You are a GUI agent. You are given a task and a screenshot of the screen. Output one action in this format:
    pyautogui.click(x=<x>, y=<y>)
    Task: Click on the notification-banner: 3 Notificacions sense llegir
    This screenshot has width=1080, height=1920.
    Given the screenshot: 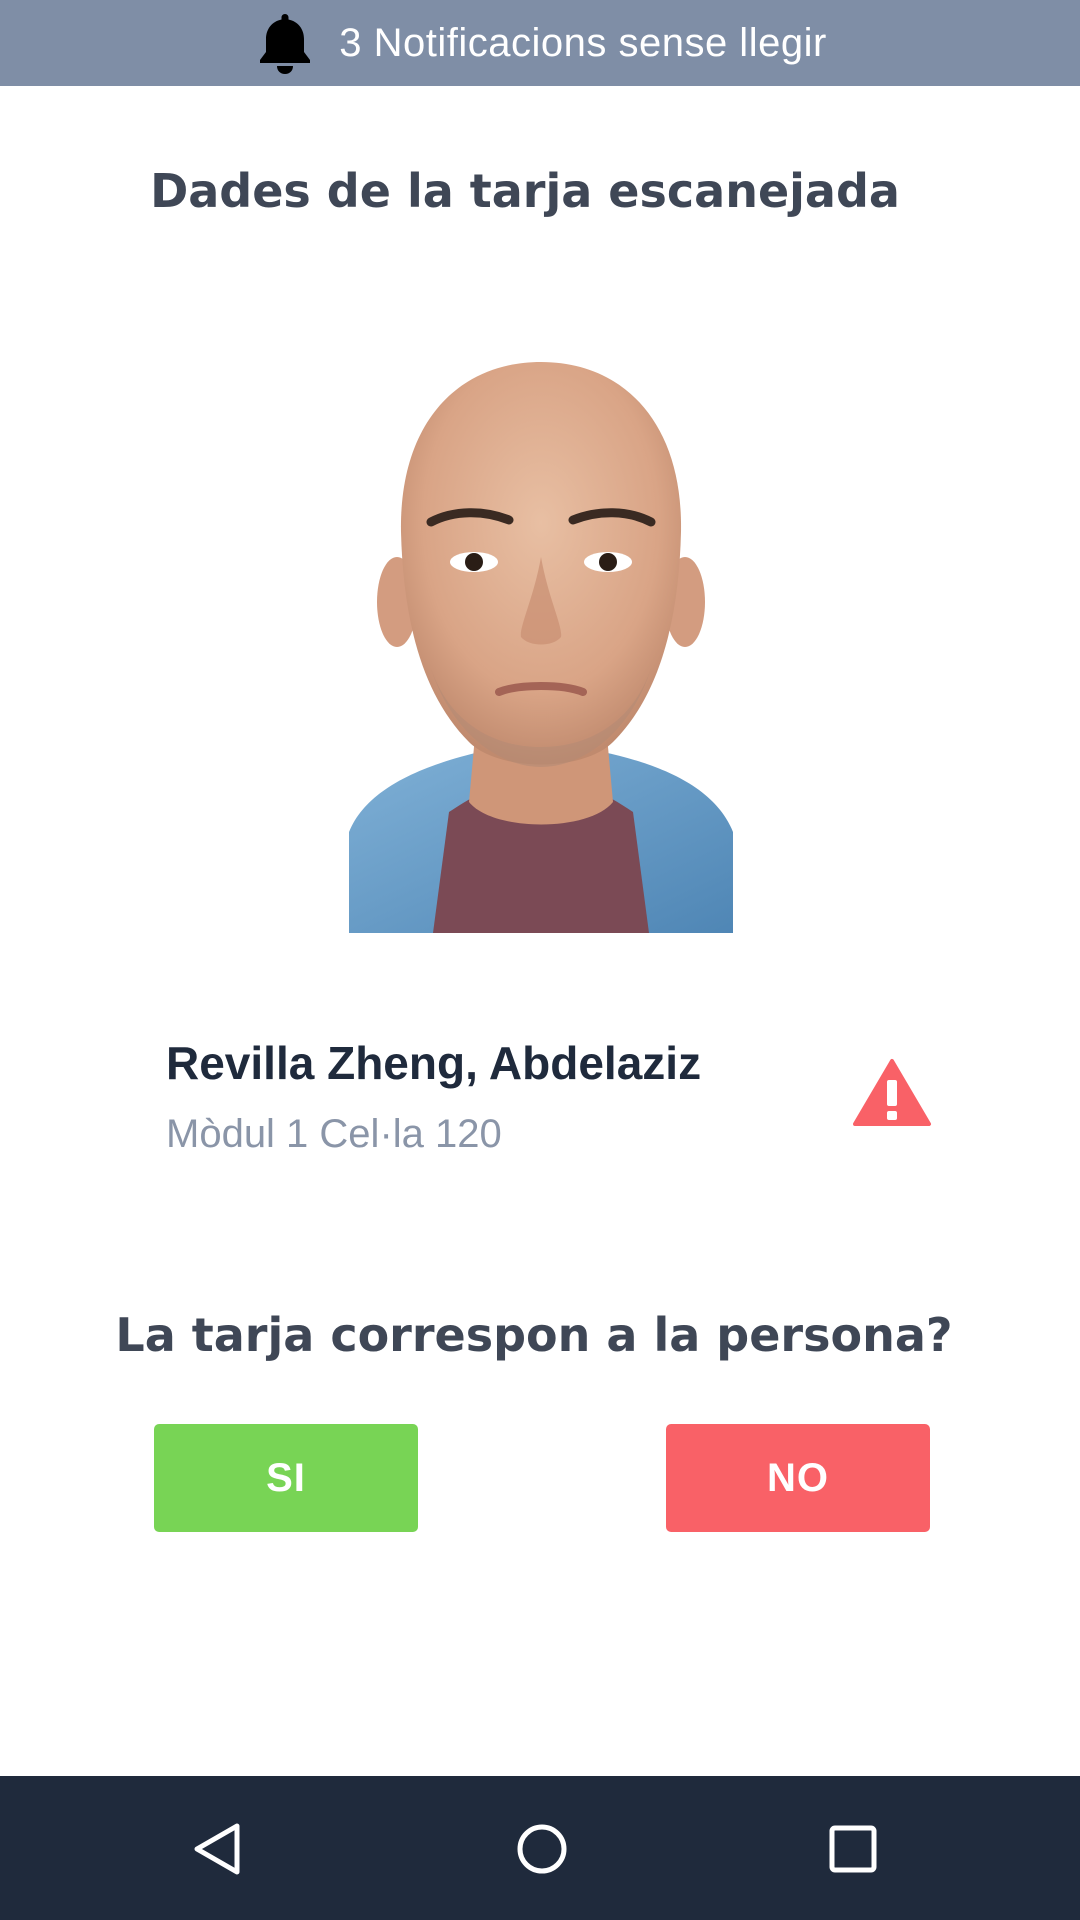 What is the action you would take?
    pyautogui.click(x=540, y=43)
    